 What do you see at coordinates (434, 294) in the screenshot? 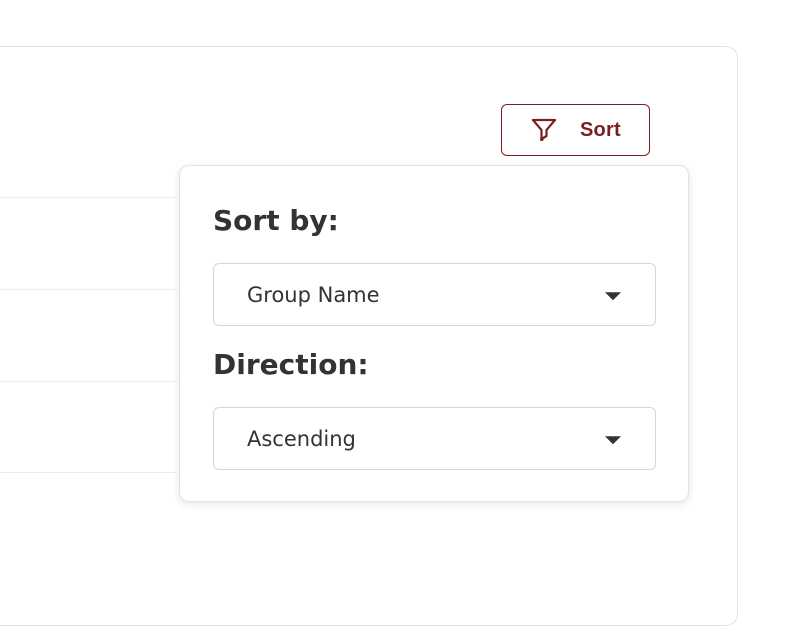
I see `sort-by-select: Group Name` at bounding box center [434, 294].